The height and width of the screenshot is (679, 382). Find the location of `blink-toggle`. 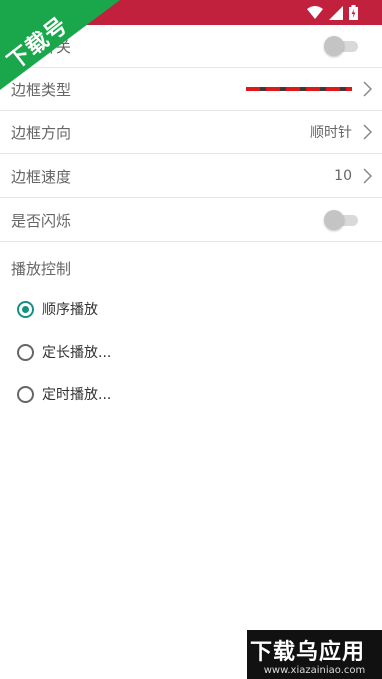

blink-toggle is located at coordinates (341, 220).